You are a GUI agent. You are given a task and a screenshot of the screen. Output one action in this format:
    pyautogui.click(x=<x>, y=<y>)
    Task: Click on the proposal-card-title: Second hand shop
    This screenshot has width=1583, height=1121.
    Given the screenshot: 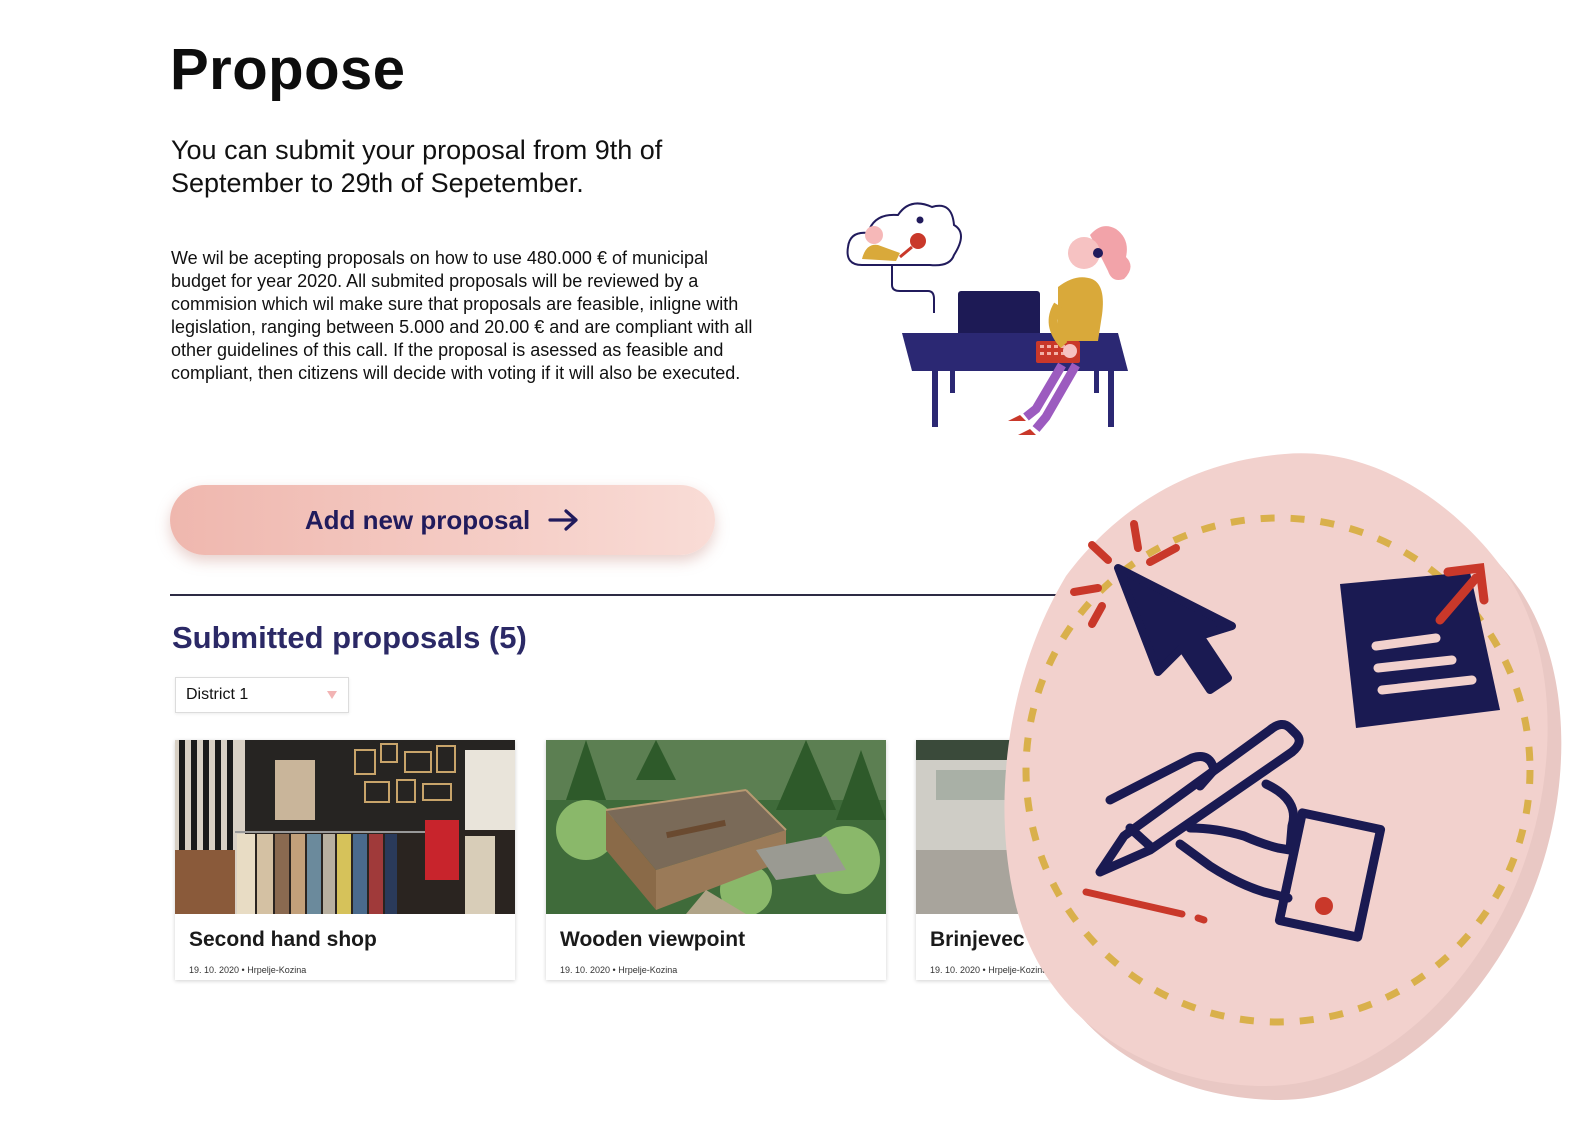 What is the action you would take?
    pyautogui.click(x=283, y=939)
    